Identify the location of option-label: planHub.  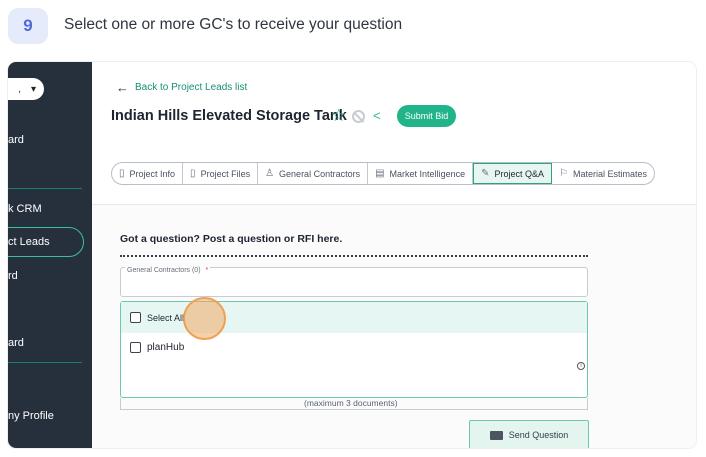
(166, 347).